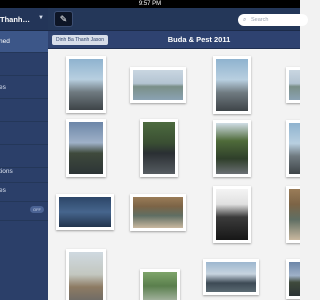  Describe the element at coordinates (3, 87) in the screenshot. I see `sidebar-item-label: es` at that location.